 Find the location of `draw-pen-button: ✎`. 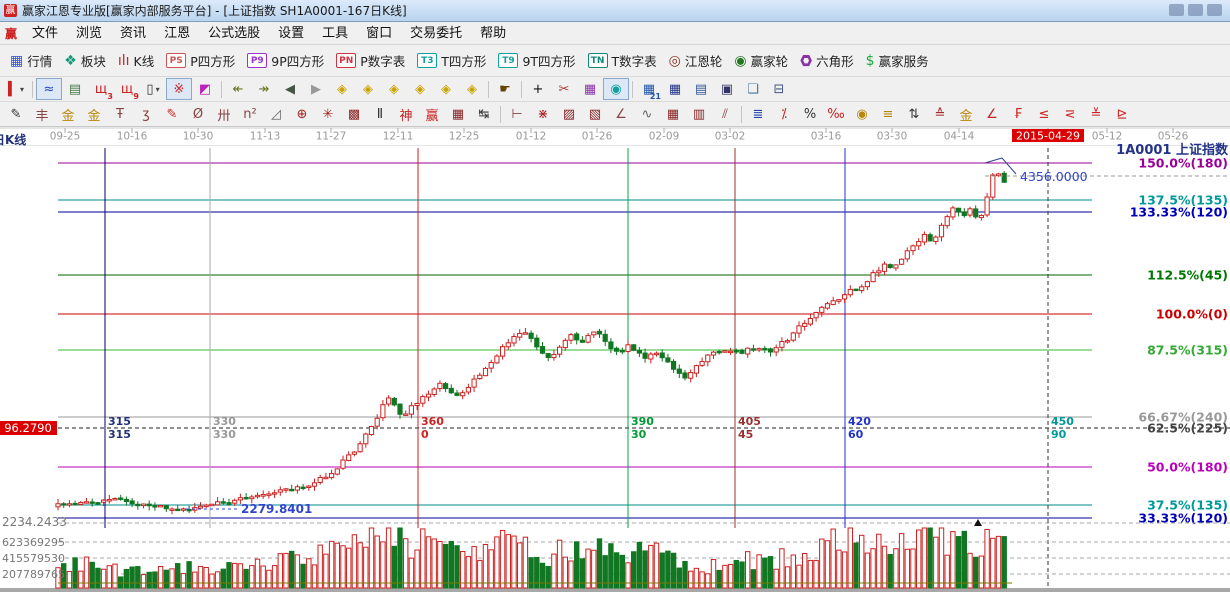

draw-pen-button: ✎ is located at coordinates (16, 114).